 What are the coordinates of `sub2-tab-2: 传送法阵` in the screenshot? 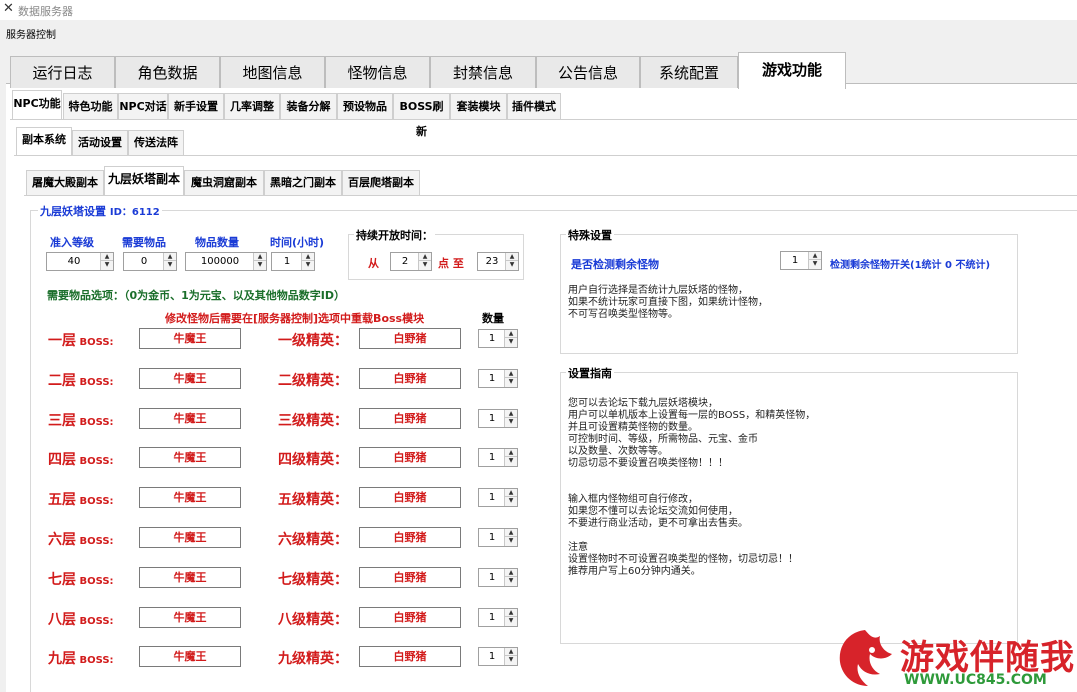 It's located at (156, 142).